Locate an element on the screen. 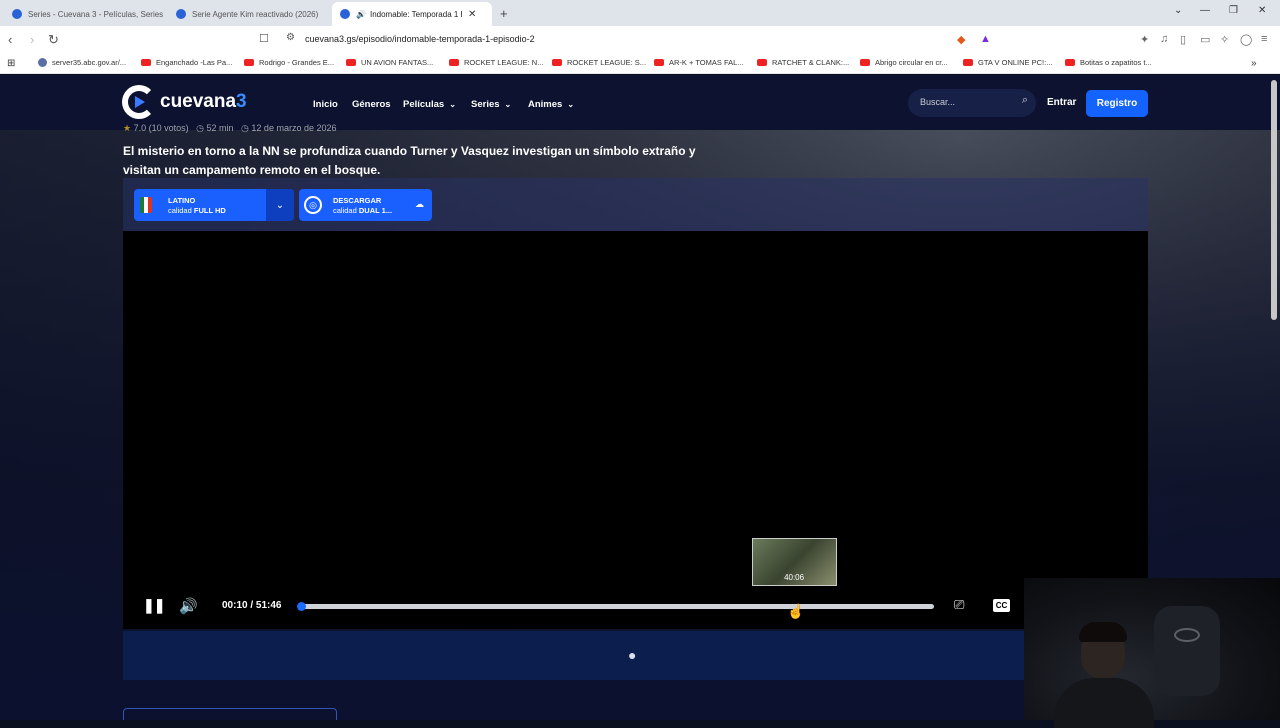 Image resolution: width=1280 pixels, height=728 pixels. current-time: 00:10 is located at coordinates (235, 605).